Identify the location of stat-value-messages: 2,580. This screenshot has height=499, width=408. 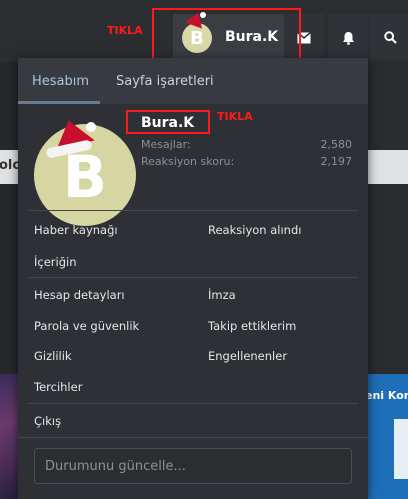
(336, 144).